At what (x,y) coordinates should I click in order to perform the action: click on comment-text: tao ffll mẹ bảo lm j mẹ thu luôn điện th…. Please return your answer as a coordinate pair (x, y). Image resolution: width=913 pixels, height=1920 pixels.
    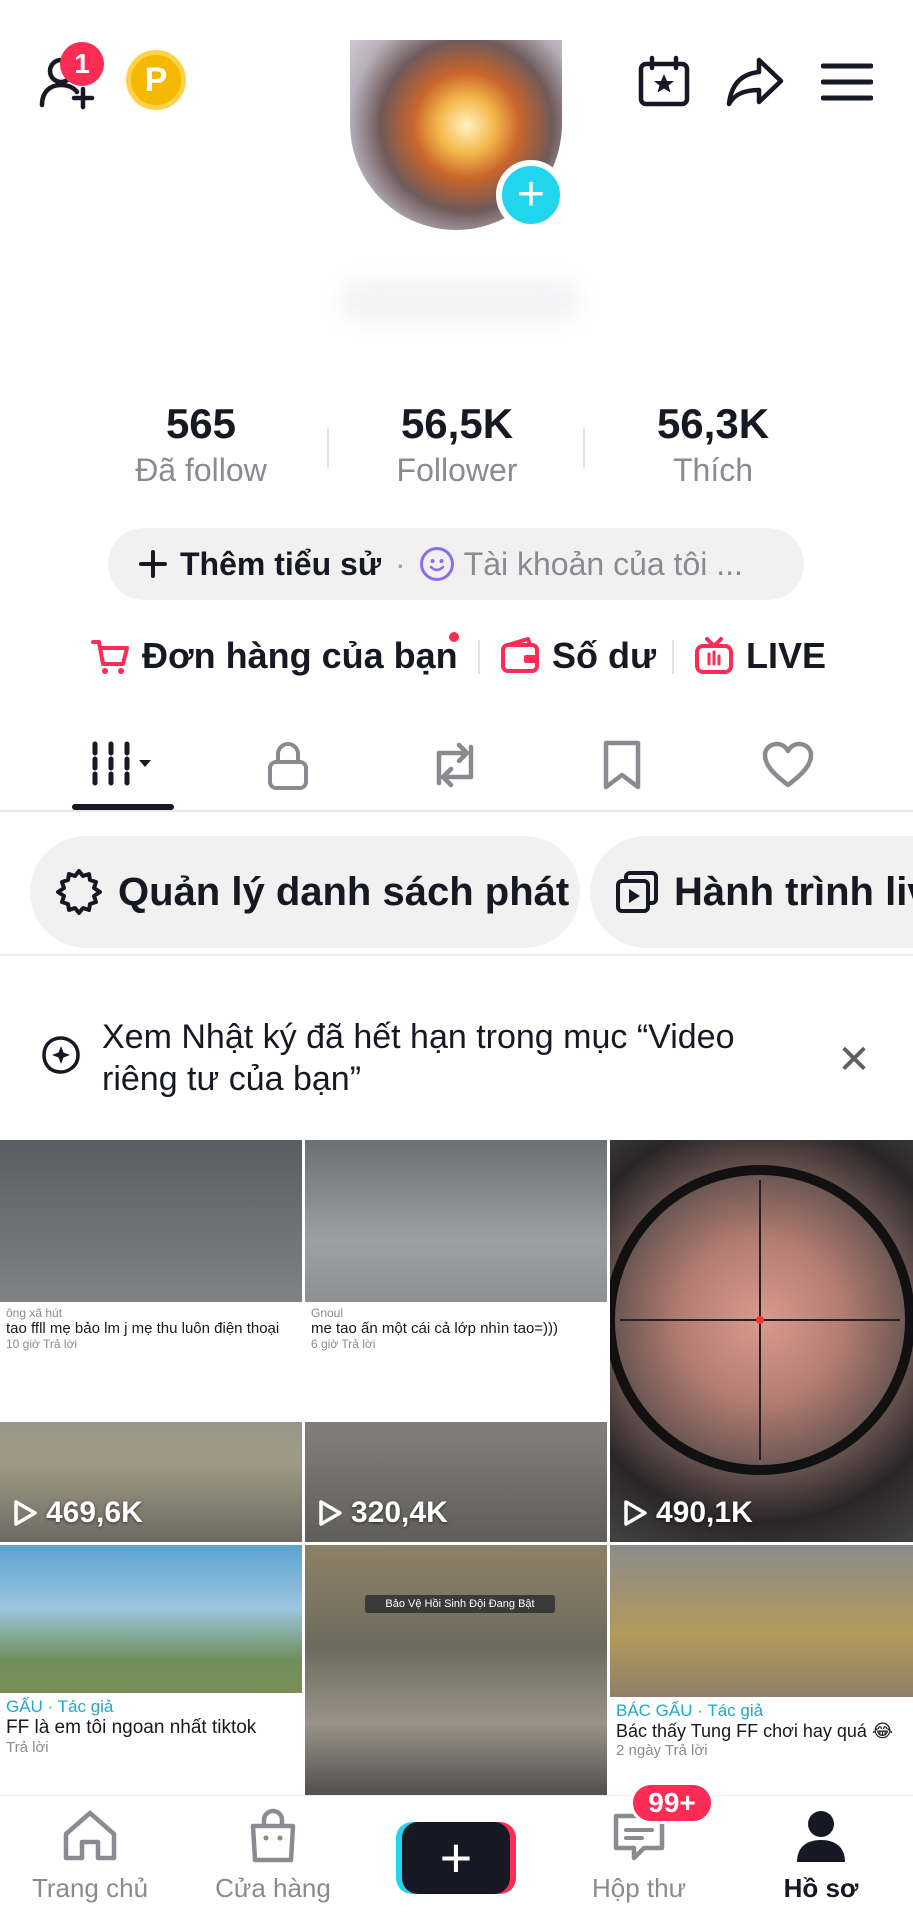
    Looking at the image, I should click on (143, 1328).